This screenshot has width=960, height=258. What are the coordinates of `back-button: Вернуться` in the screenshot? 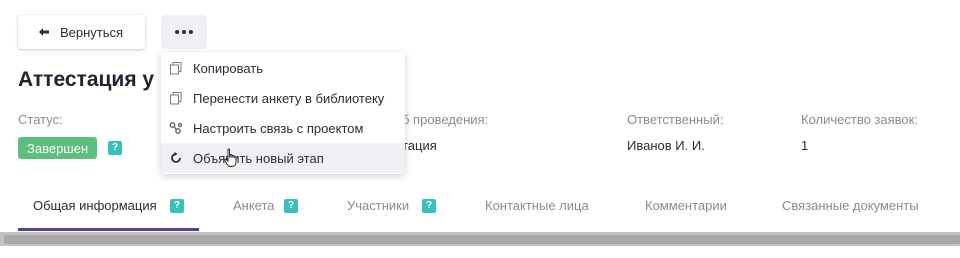 It's located at (81, 32).